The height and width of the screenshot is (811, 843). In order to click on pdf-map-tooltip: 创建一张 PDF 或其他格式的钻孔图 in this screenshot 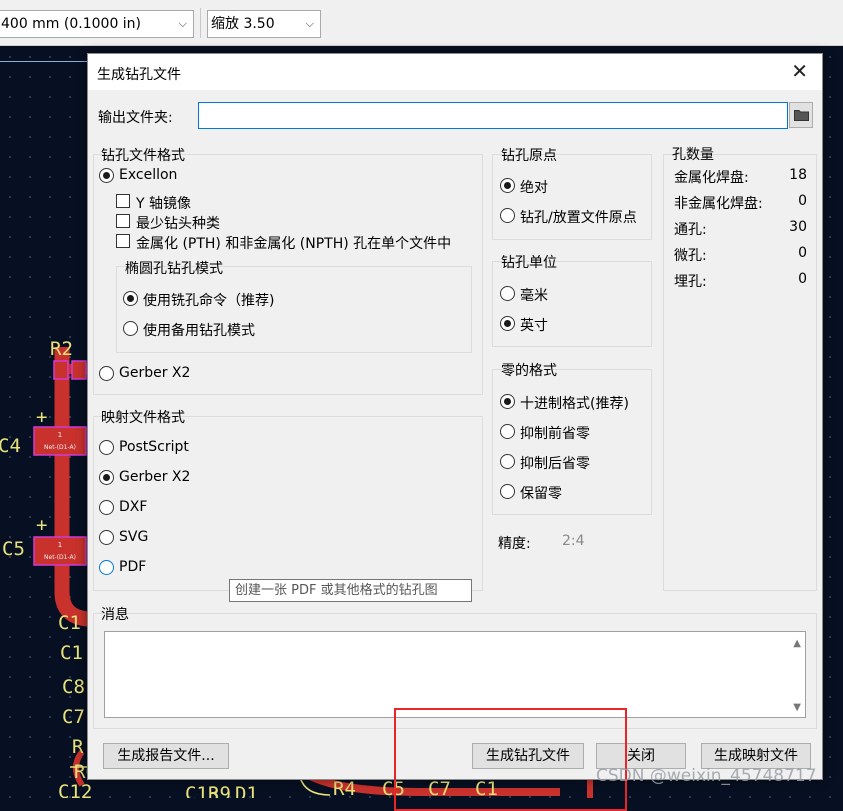, I will do `click(350, 590)`.